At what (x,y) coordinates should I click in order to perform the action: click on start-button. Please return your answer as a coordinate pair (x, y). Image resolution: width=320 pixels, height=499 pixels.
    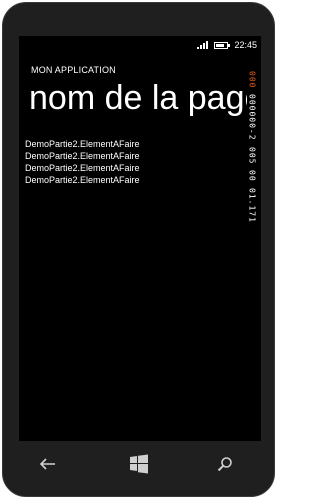
    Looking at the image, I should click on (139, 464).